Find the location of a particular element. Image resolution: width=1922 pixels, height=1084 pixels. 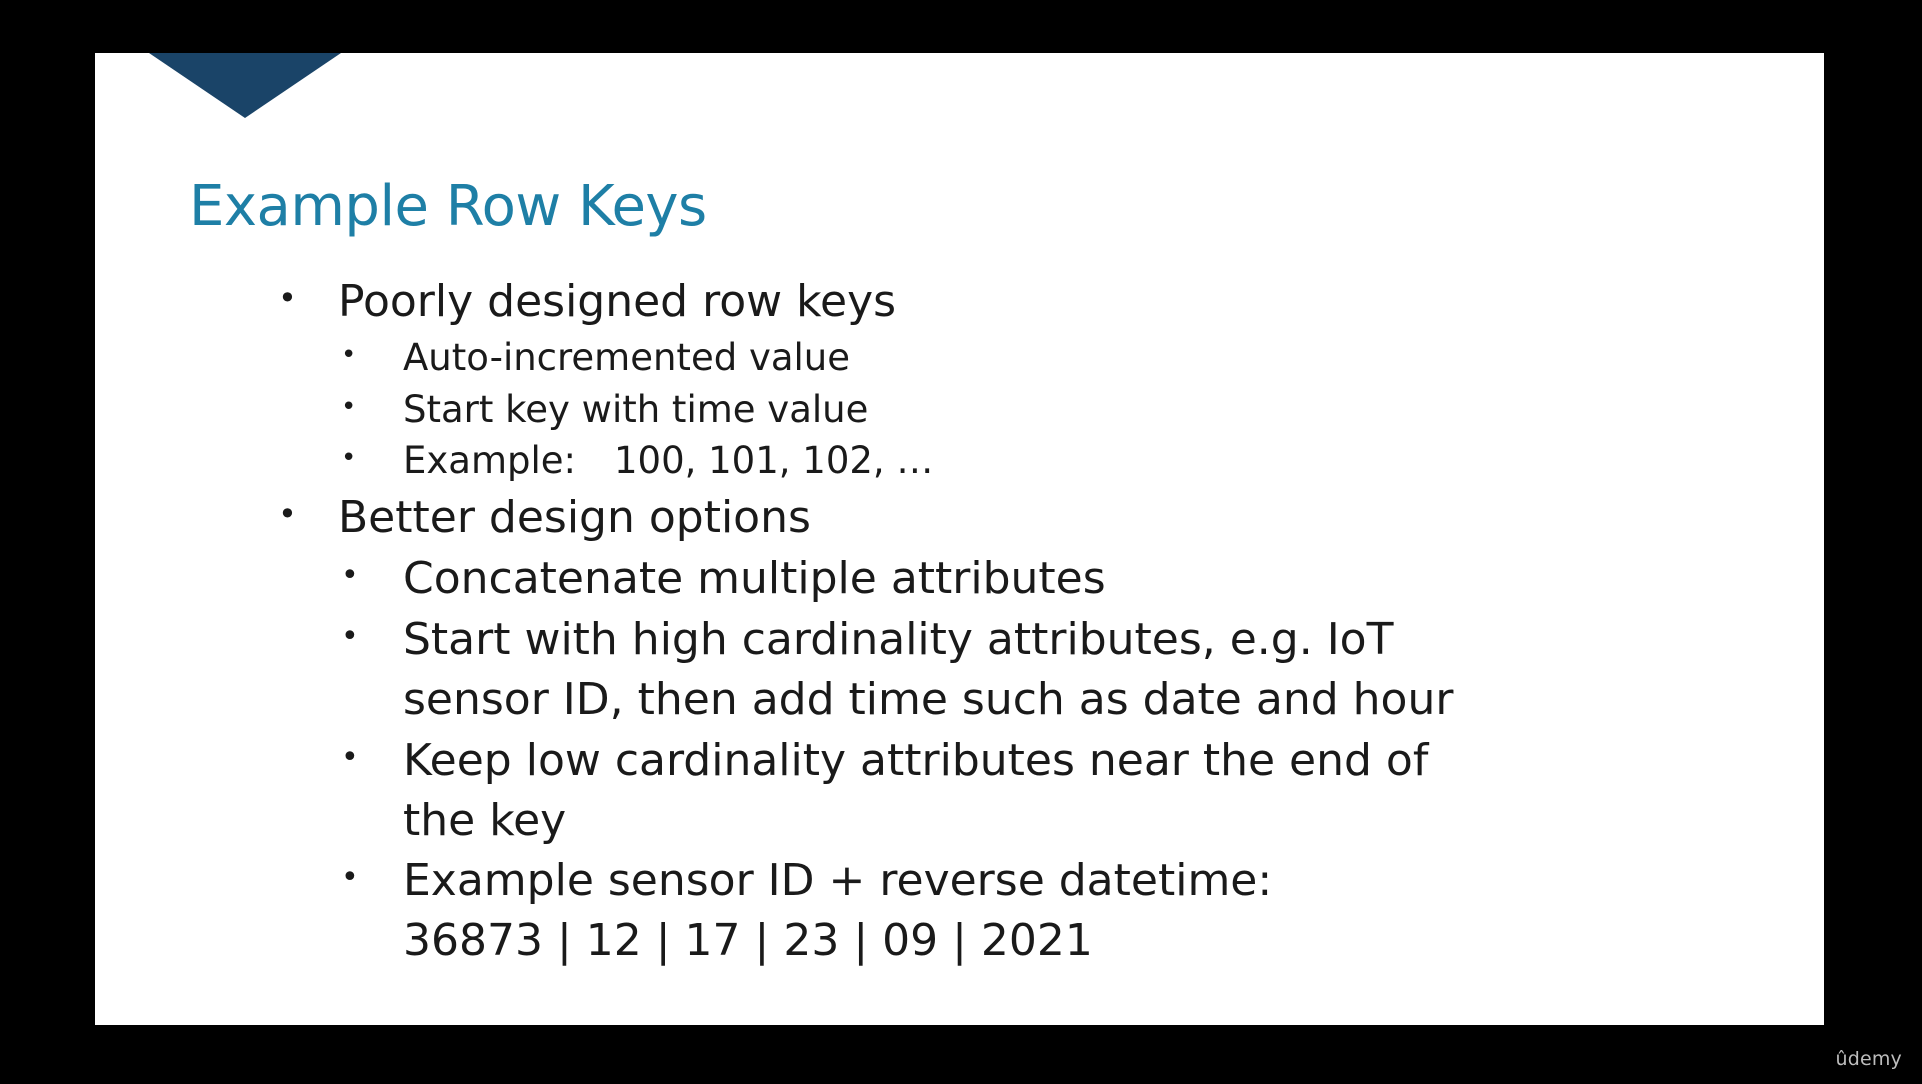

subbullet-line-1: Example sensor ID + reverse datetime: is located at coordinates (838, 880).